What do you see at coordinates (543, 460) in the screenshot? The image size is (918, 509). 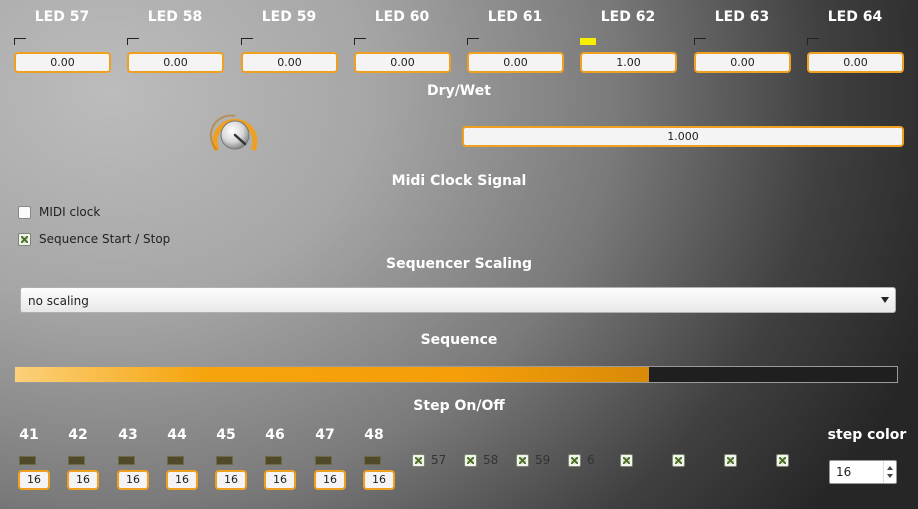 I see `step-toggle-label-3: 59` at bounding box center [543, 460].